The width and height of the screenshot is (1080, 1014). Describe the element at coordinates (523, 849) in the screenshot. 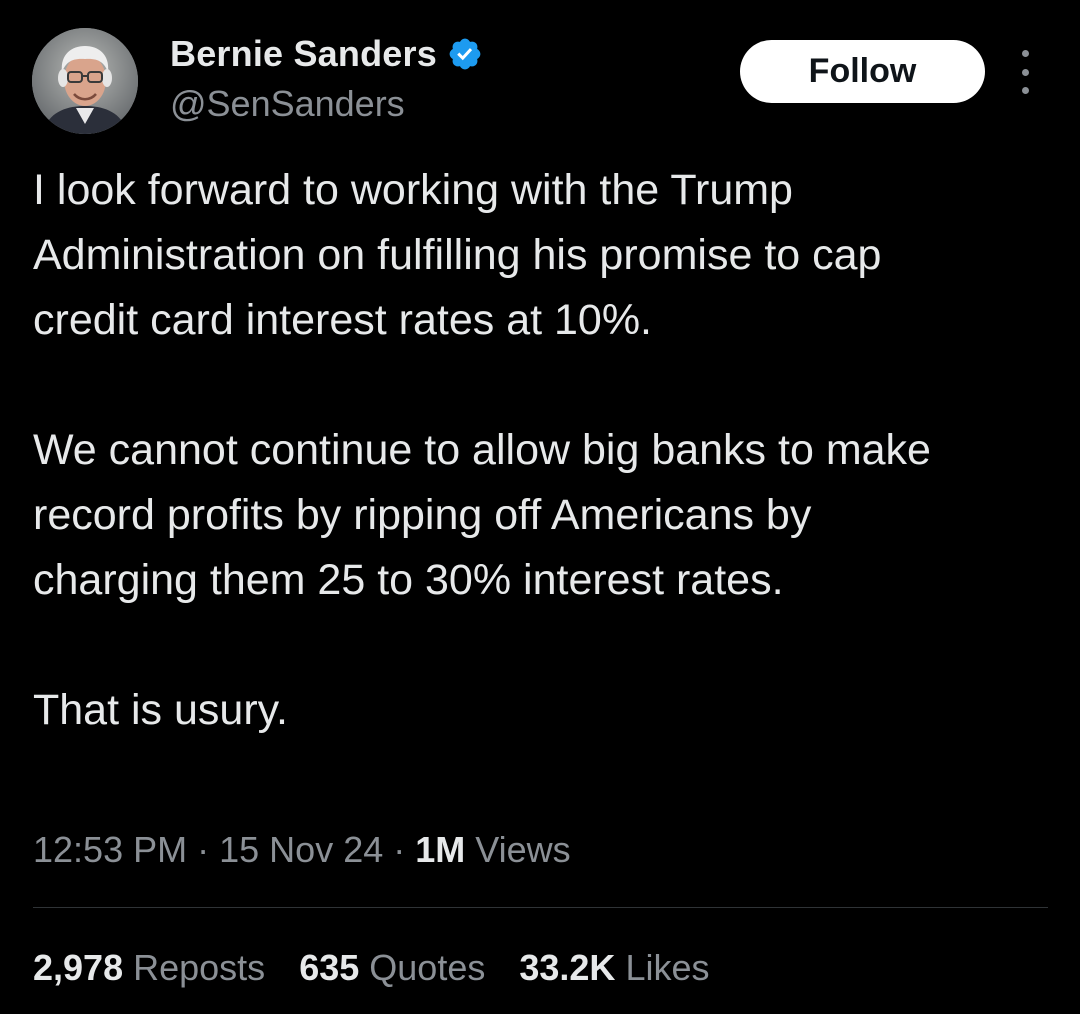

I see `views-label: Views` at that location.